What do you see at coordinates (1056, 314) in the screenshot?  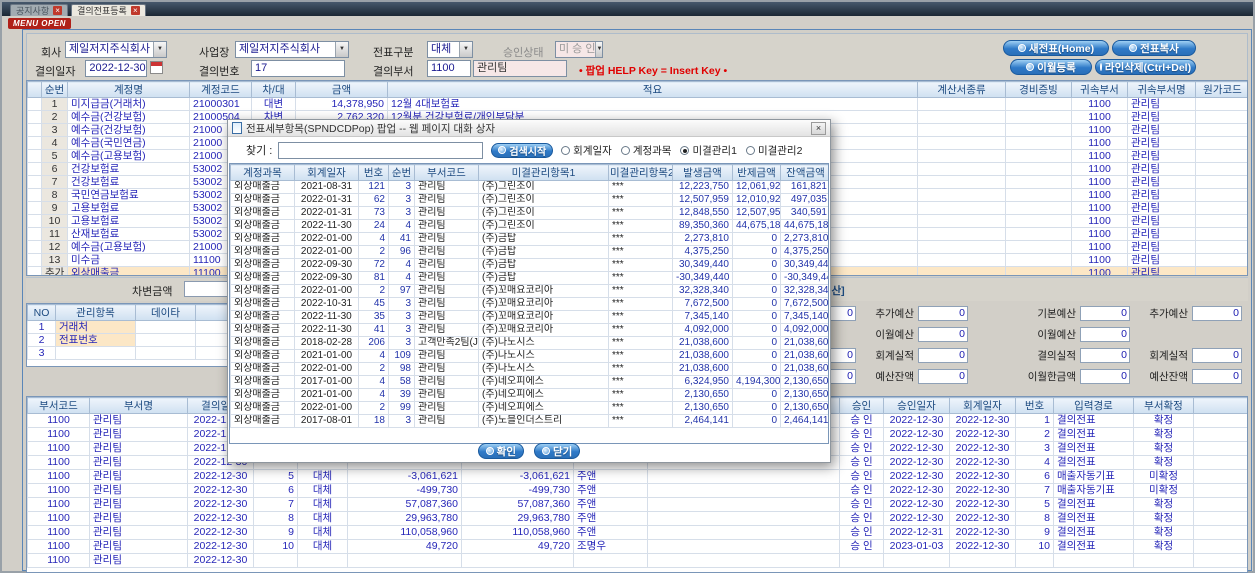 I see `budget-label: 기본예산` at bounding box center [1056, 314].